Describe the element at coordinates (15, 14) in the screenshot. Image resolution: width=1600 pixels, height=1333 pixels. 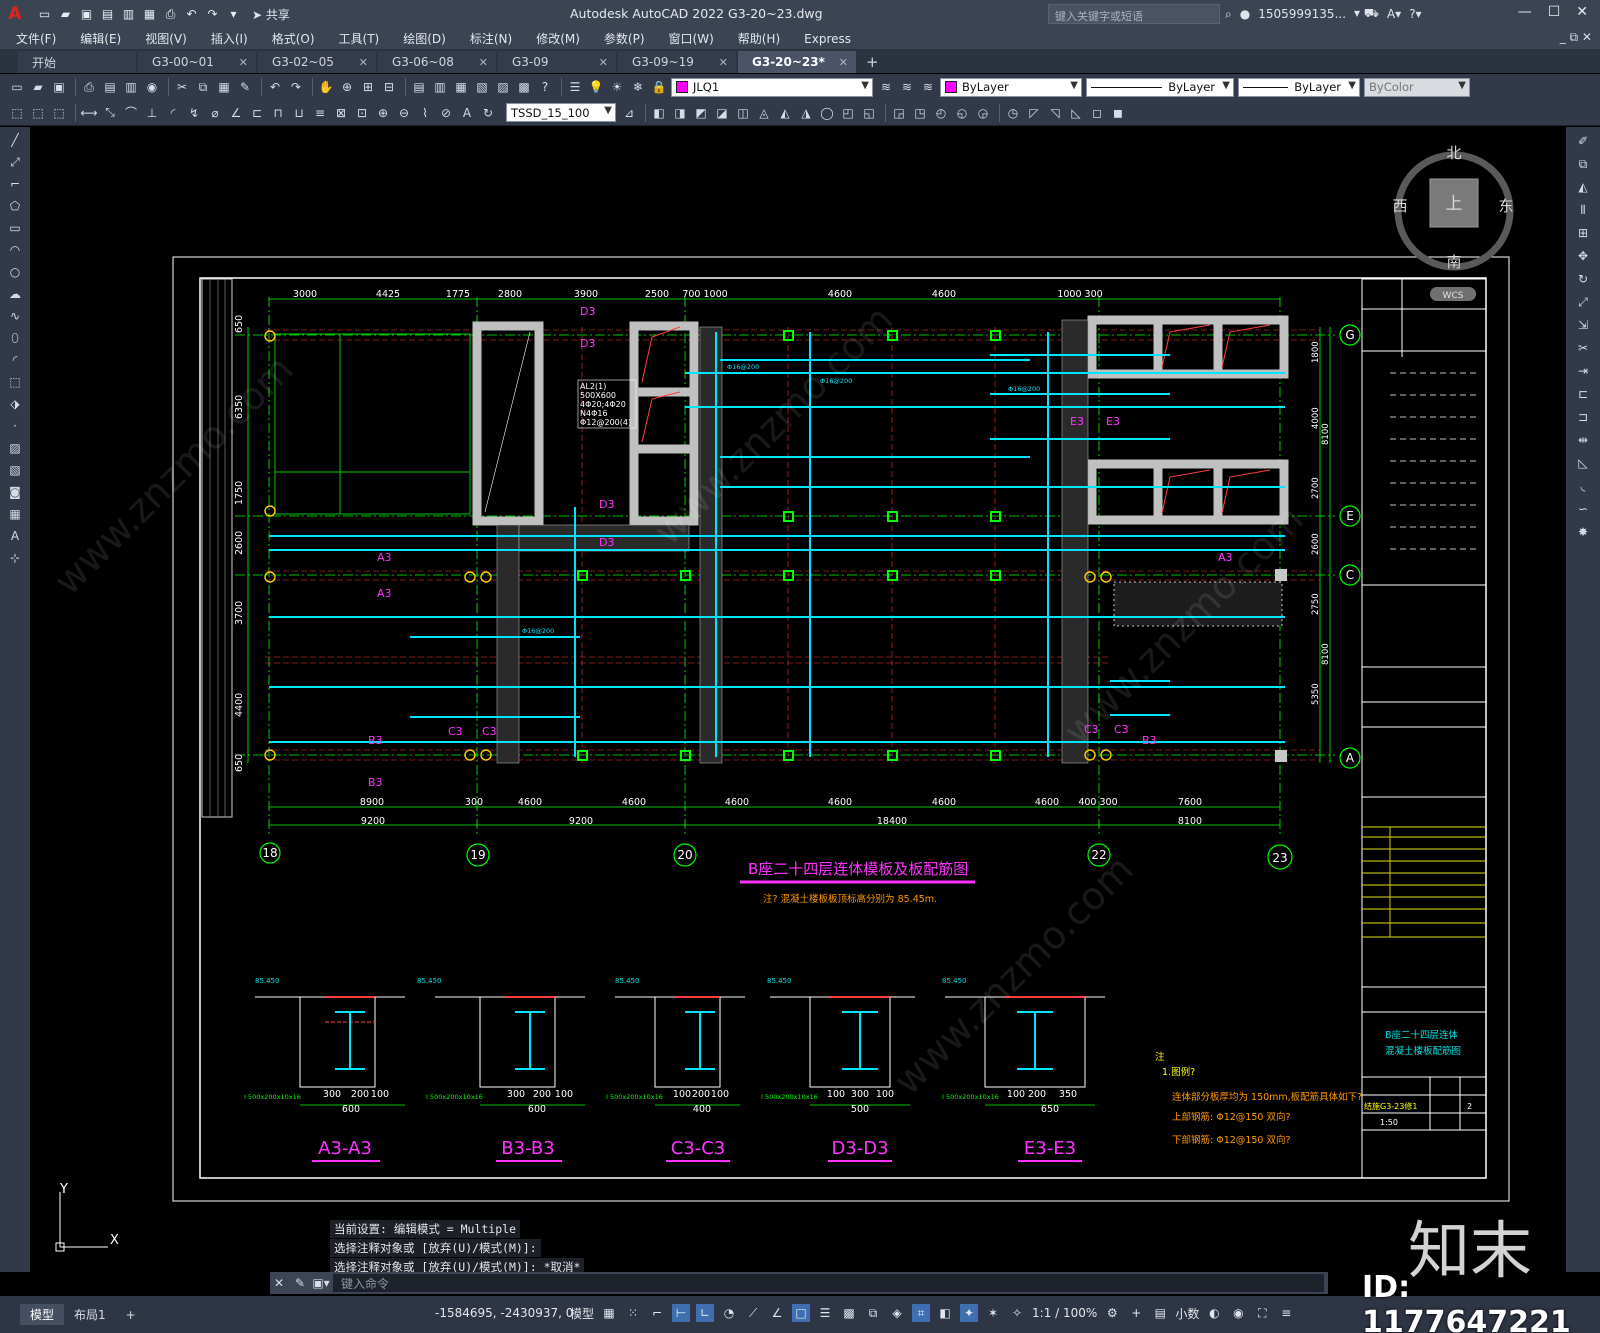
I see `autocad-logo-icon: A` at that location.